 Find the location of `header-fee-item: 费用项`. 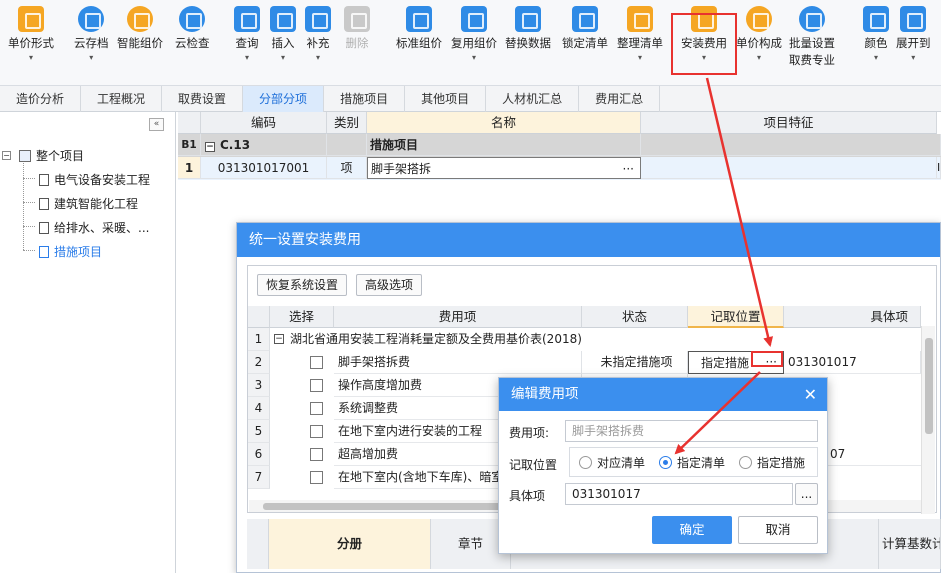

header-fee-item: 费用项 is located at coordinates (458, 317).